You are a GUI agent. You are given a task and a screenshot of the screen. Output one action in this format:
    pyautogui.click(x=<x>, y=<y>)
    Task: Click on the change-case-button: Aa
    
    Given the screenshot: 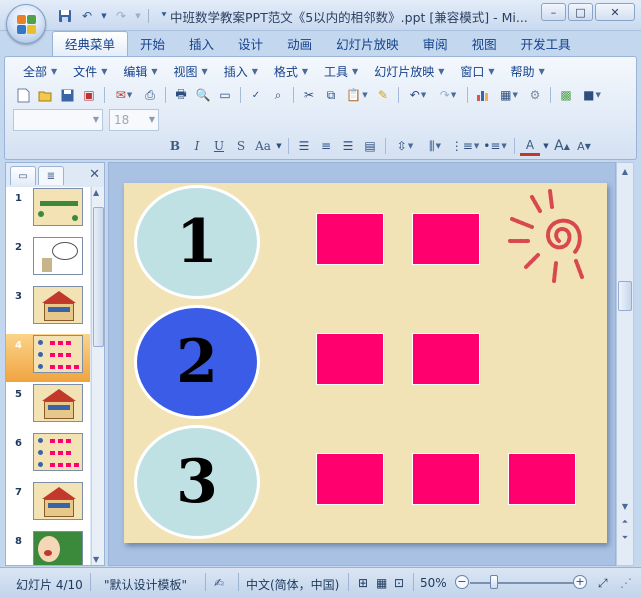 What is the action you would take?
    pyautogui.click(x=263, y=146)
    